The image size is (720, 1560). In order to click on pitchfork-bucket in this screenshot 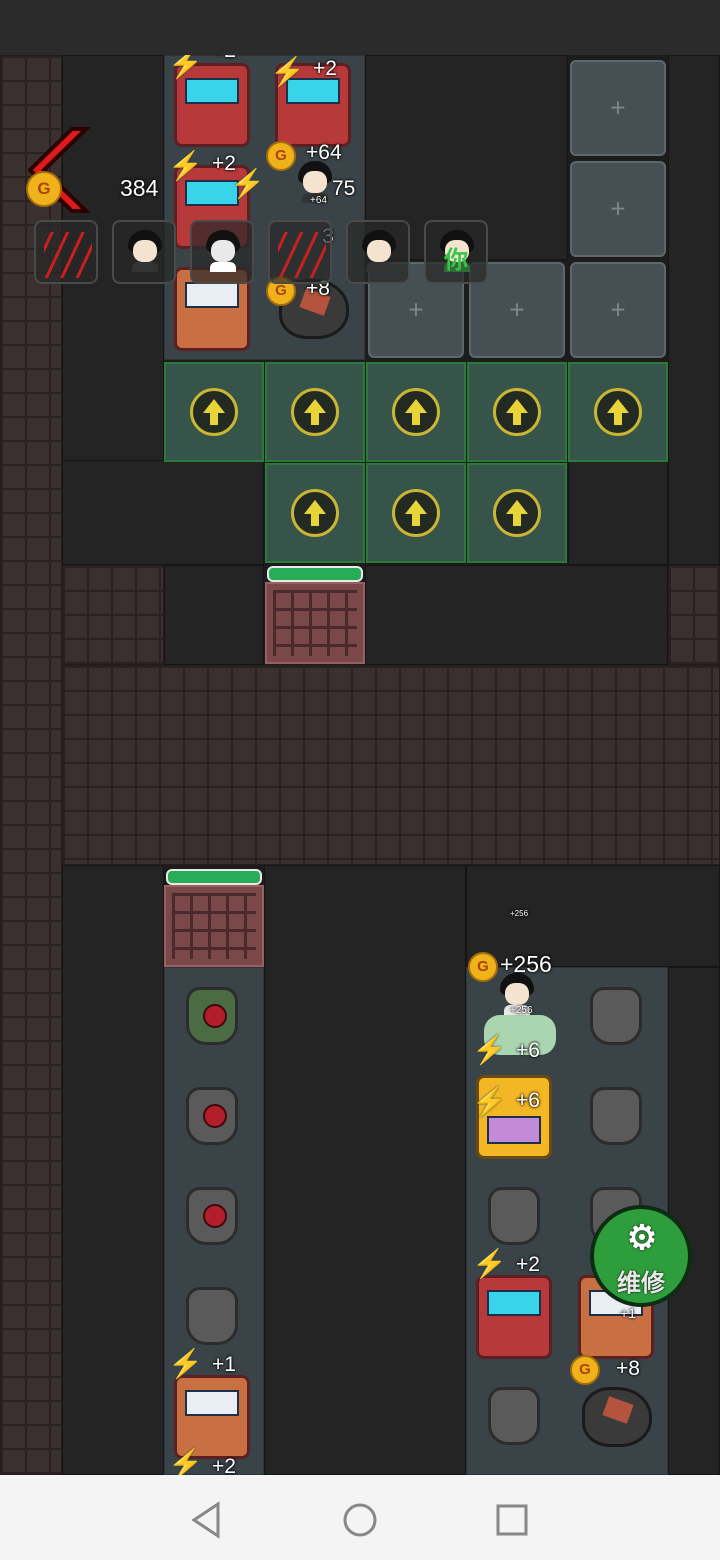, I will do `click(618, 1017)`.